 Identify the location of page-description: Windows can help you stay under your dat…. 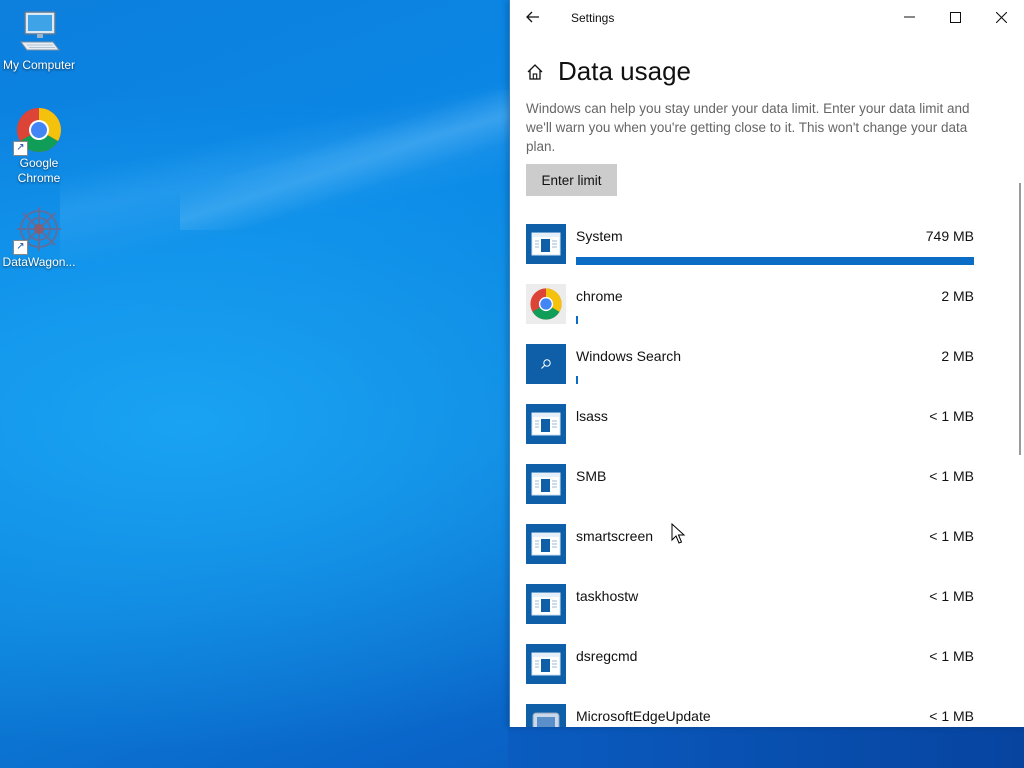
(748, 127).